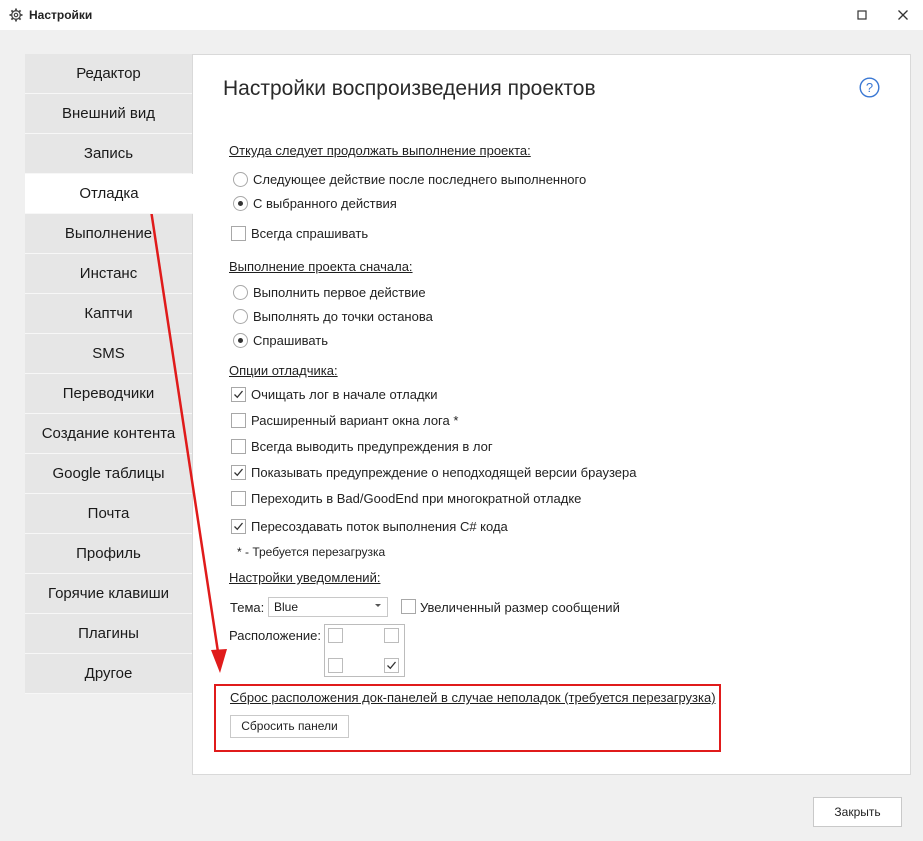 The width and height of the screenshot is (923, 841). I want to click on window-title: Настройки, so click(61, 15).